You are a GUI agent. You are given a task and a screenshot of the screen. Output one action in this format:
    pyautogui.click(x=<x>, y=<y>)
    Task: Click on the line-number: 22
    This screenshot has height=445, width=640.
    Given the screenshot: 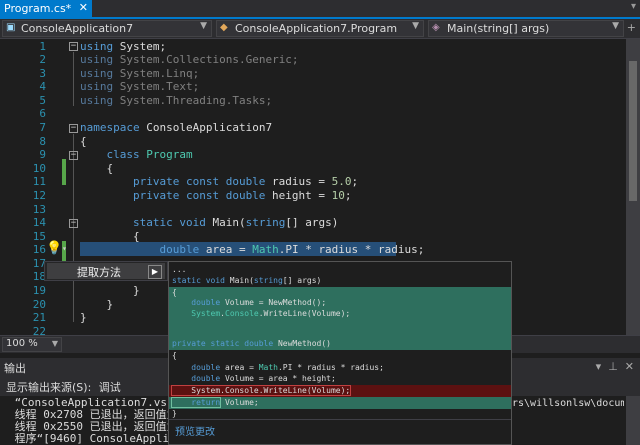 What is the action you would take?
    pyautogui.click(x=39, y=330)
    